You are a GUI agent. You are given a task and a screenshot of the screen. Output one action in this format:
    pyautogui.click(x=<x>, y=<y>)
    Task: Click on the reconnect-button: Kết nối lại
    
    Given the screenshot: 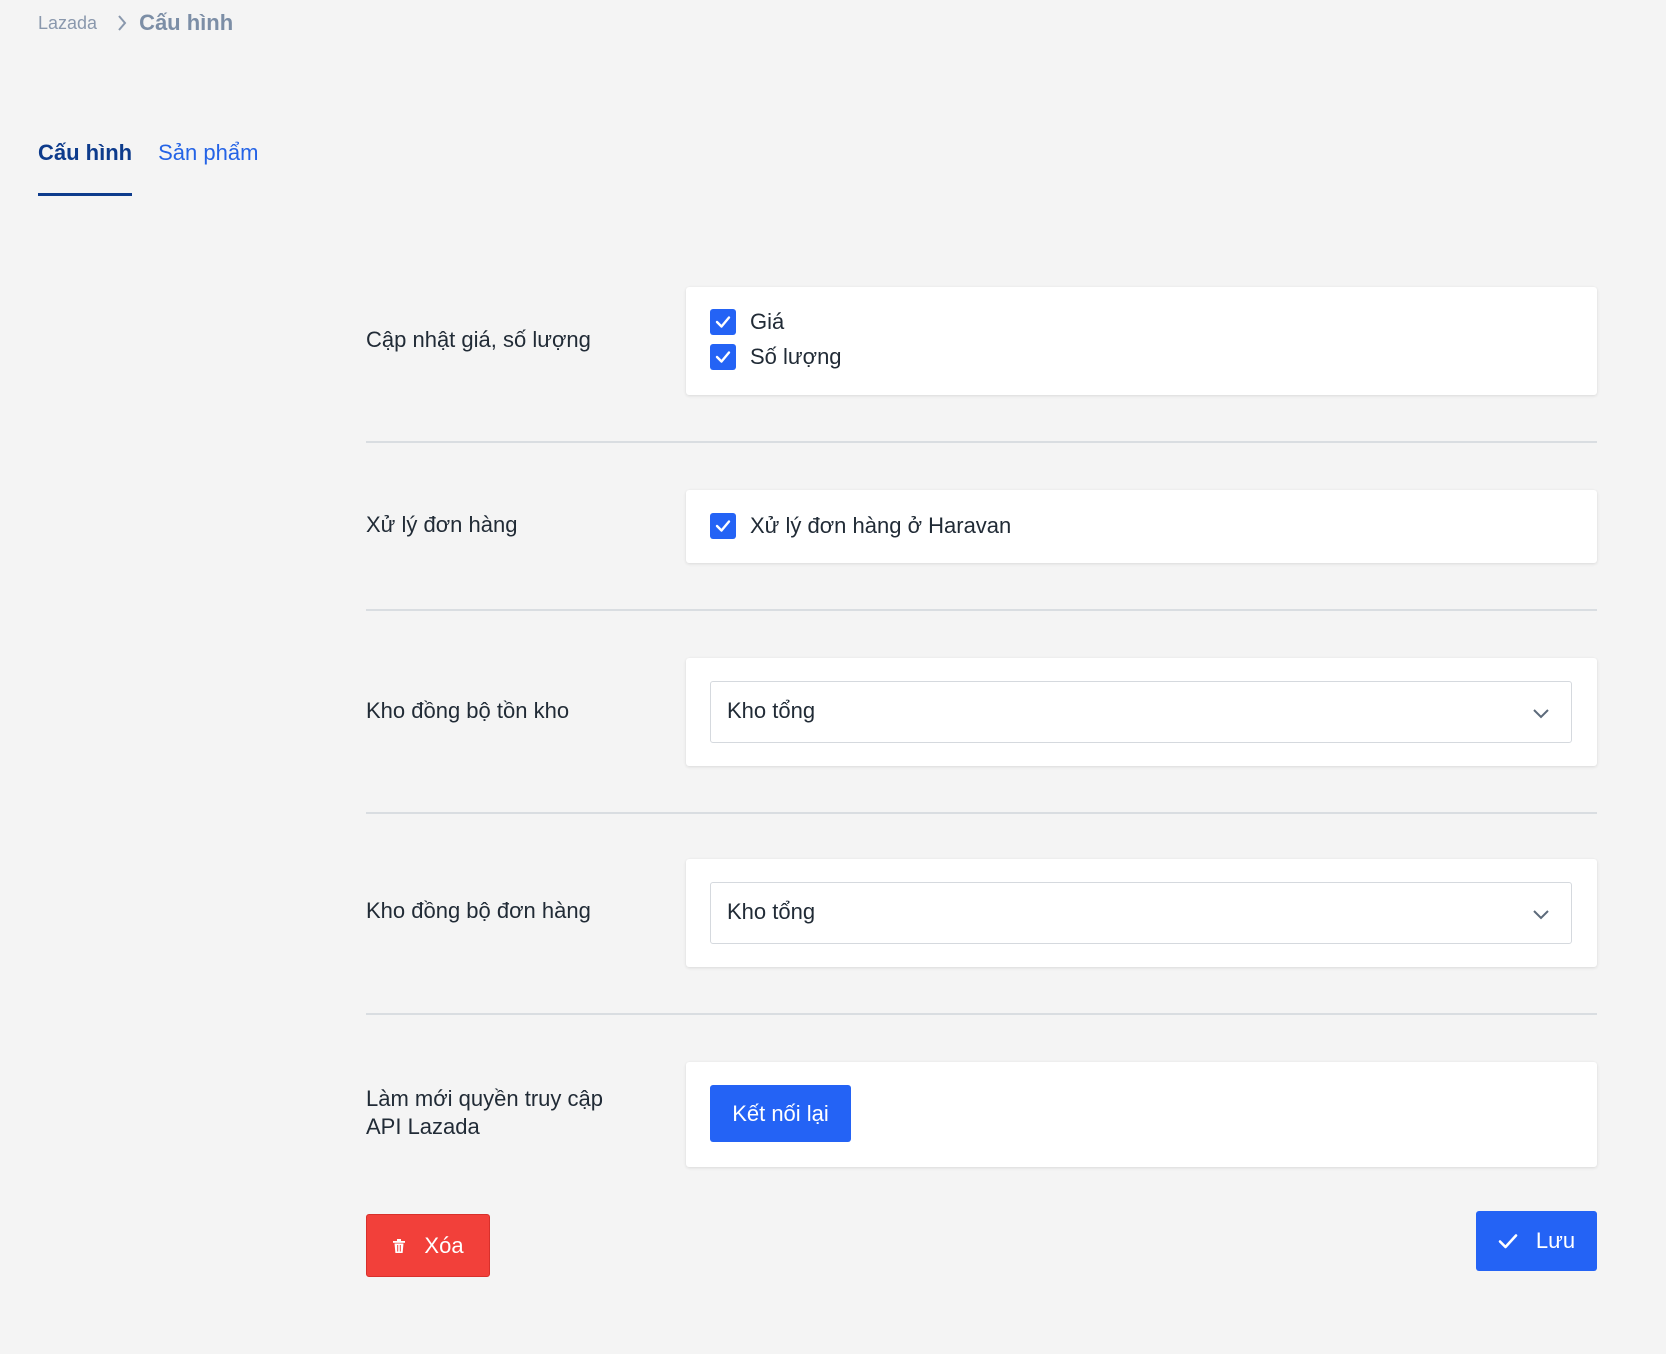 What is the action you would take?
    pyautogui.click(x=780, y=1113)
    